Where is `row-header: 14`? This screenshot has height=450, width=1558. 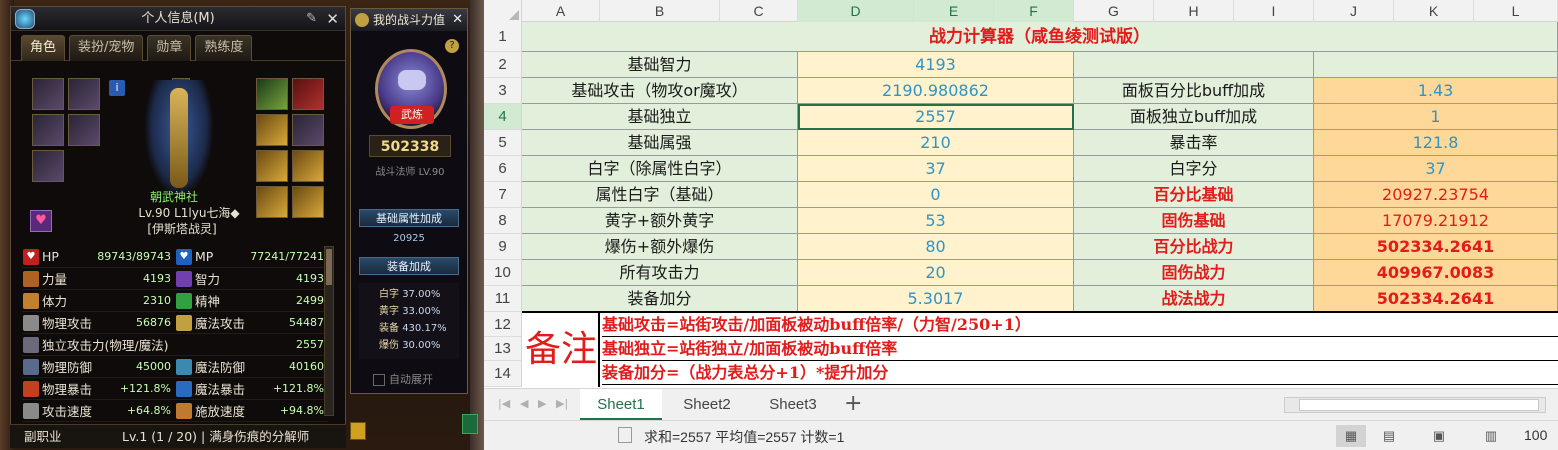 row-header: 14 is located at coordinates (503, 374).